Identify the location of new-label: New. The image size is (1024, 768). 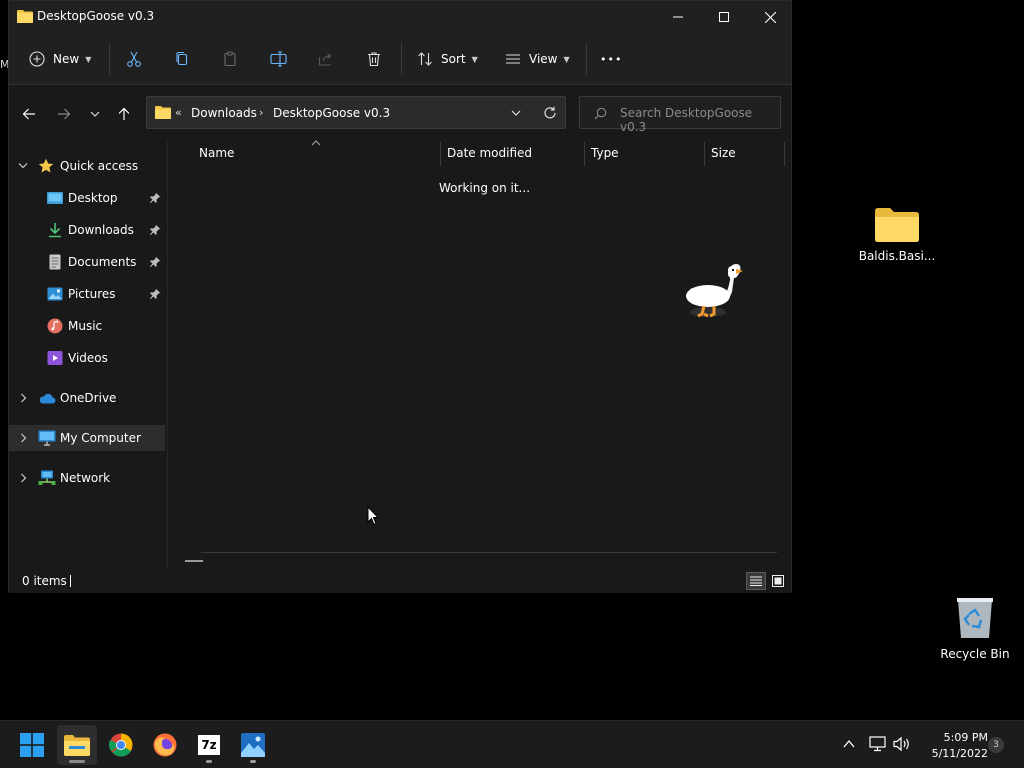
(66, 59).